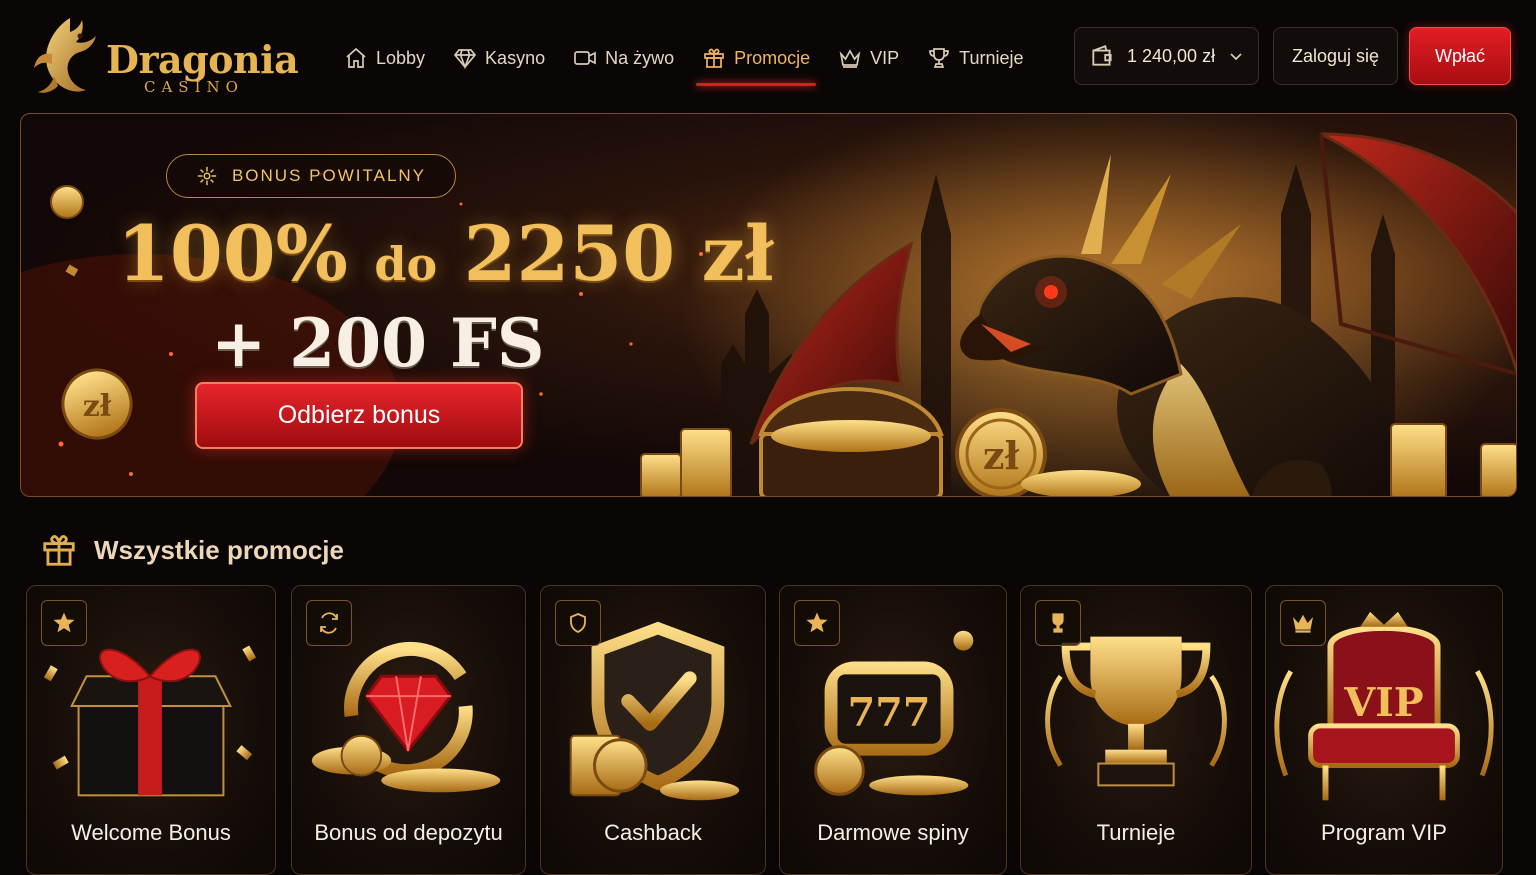 The image size is (1536, 875). What do you see at coordinates (619, 253) in the screenshot?
I see `bonus-amount: 2250 zł` at bounding box center [619, 253].